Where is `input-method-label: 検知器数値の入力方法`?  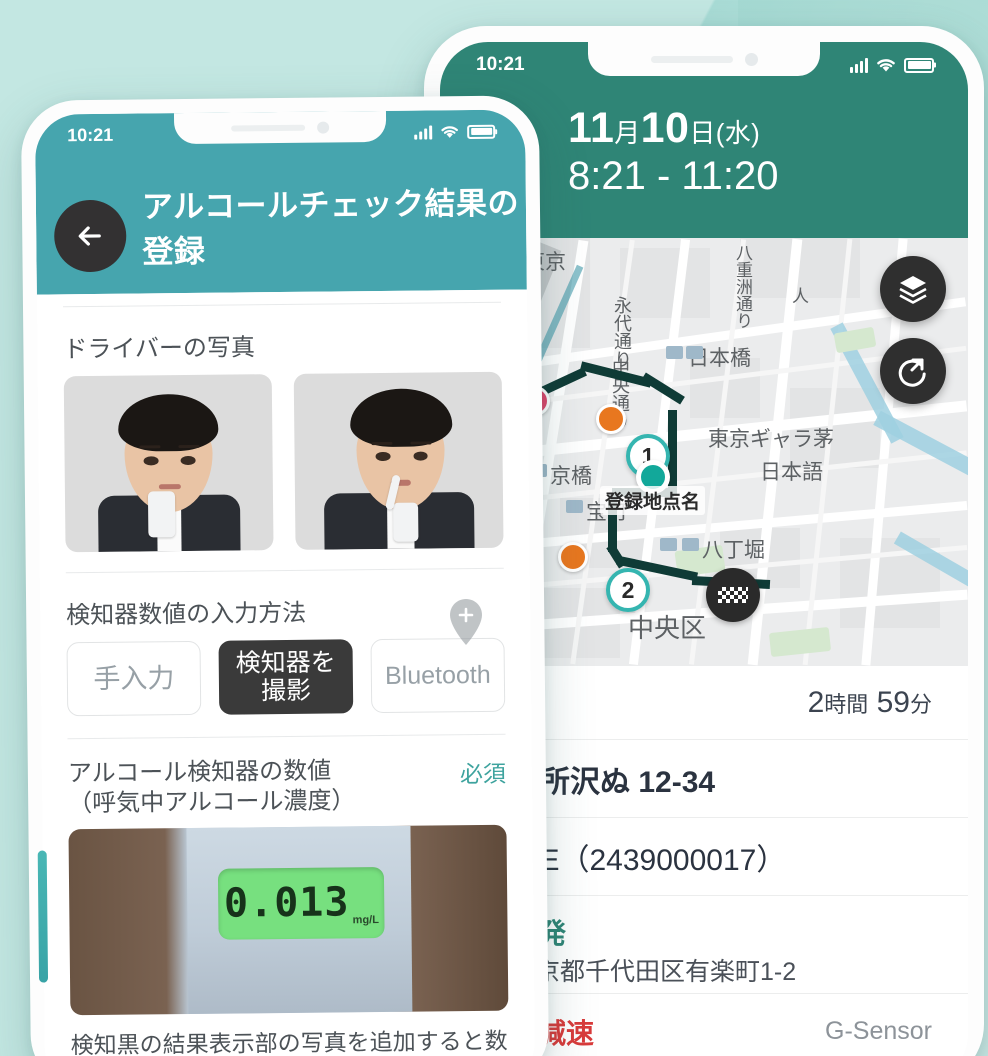 input-method-label: 検知器数値の入力方法 is located at coordinates (186, 614).